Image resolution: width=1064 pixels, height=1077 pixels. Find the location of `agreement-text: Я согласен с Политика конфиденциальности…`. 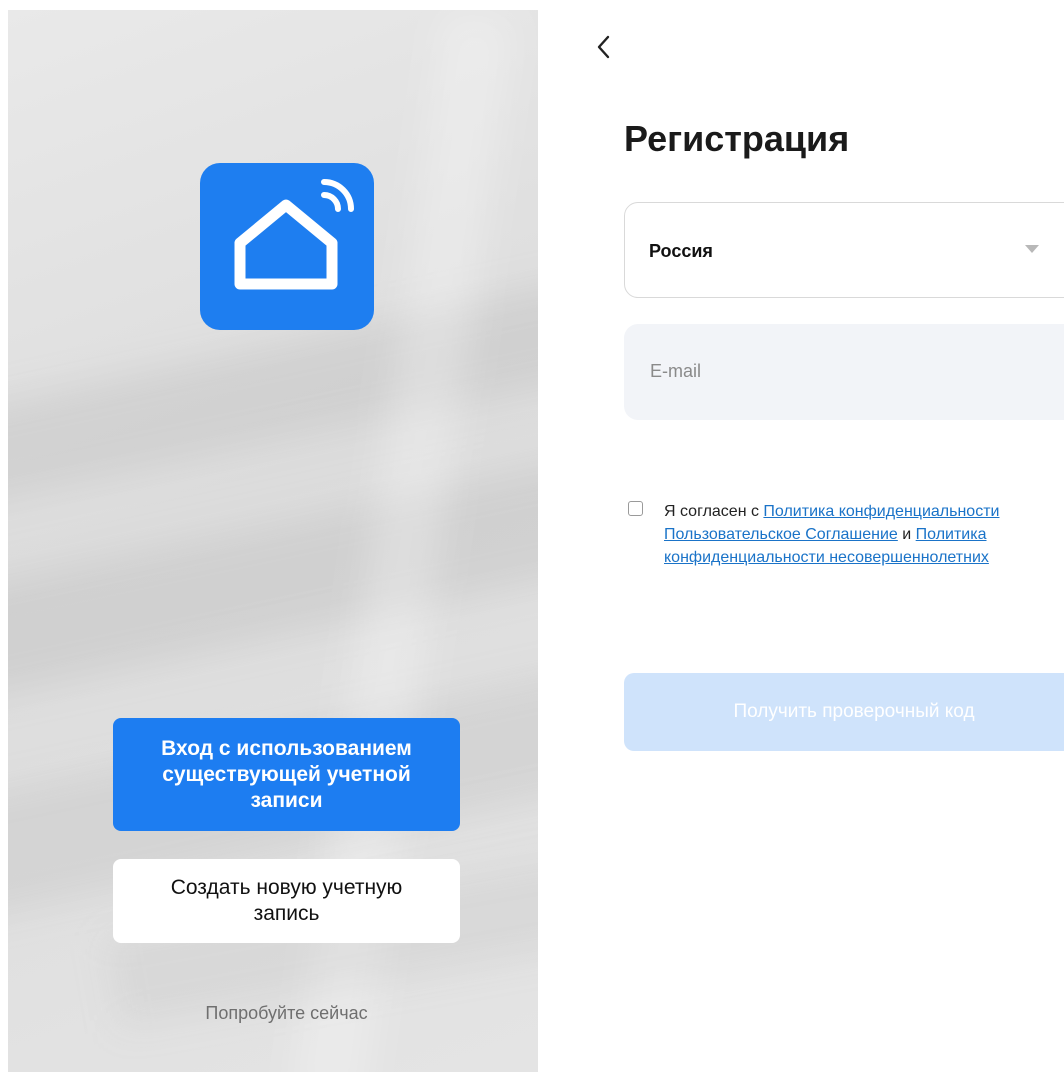

agreement-text: Я согласен с Политика конфиденциальности… is located at coordinates (844, 534).